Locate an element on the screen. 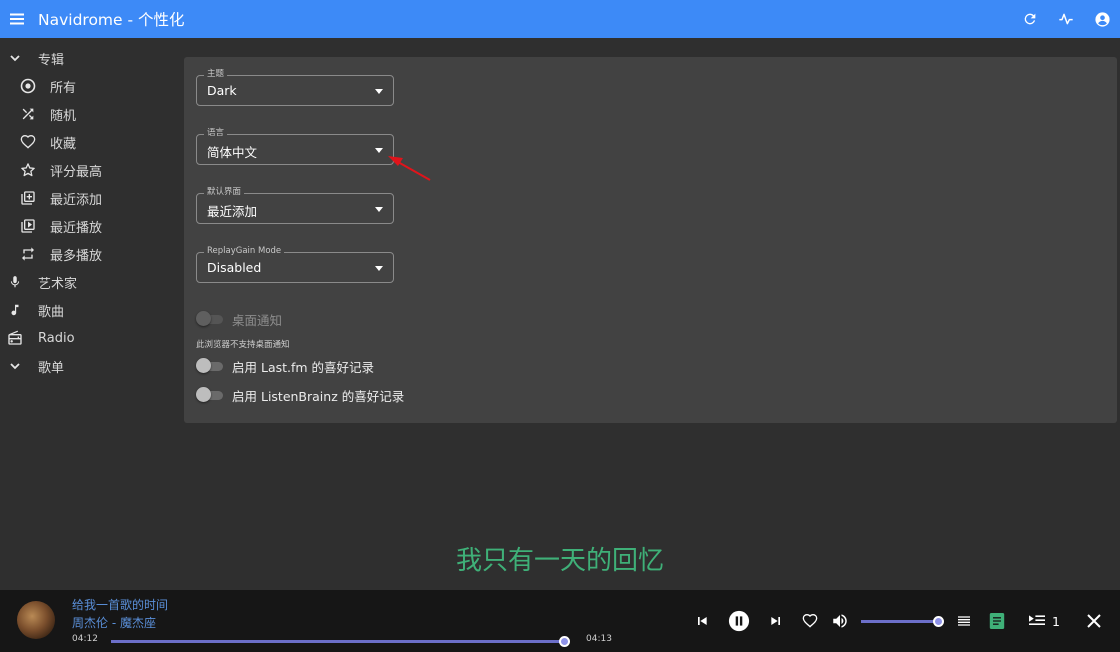 This screenshot has height=652, width=1120. close-icon is located at coordinates (1094, 621).